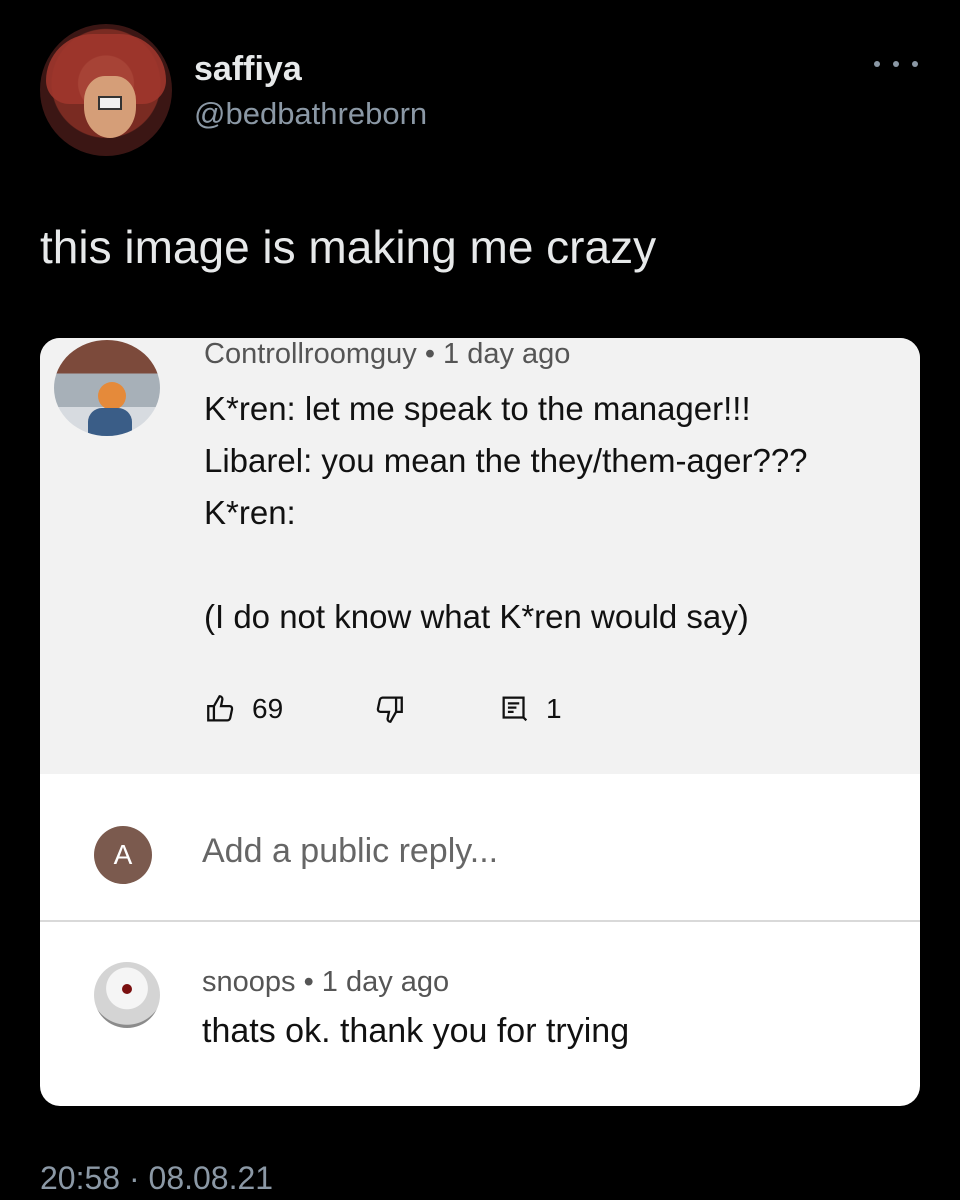  I want to click on display-name: saffiya, so click(248, 69).